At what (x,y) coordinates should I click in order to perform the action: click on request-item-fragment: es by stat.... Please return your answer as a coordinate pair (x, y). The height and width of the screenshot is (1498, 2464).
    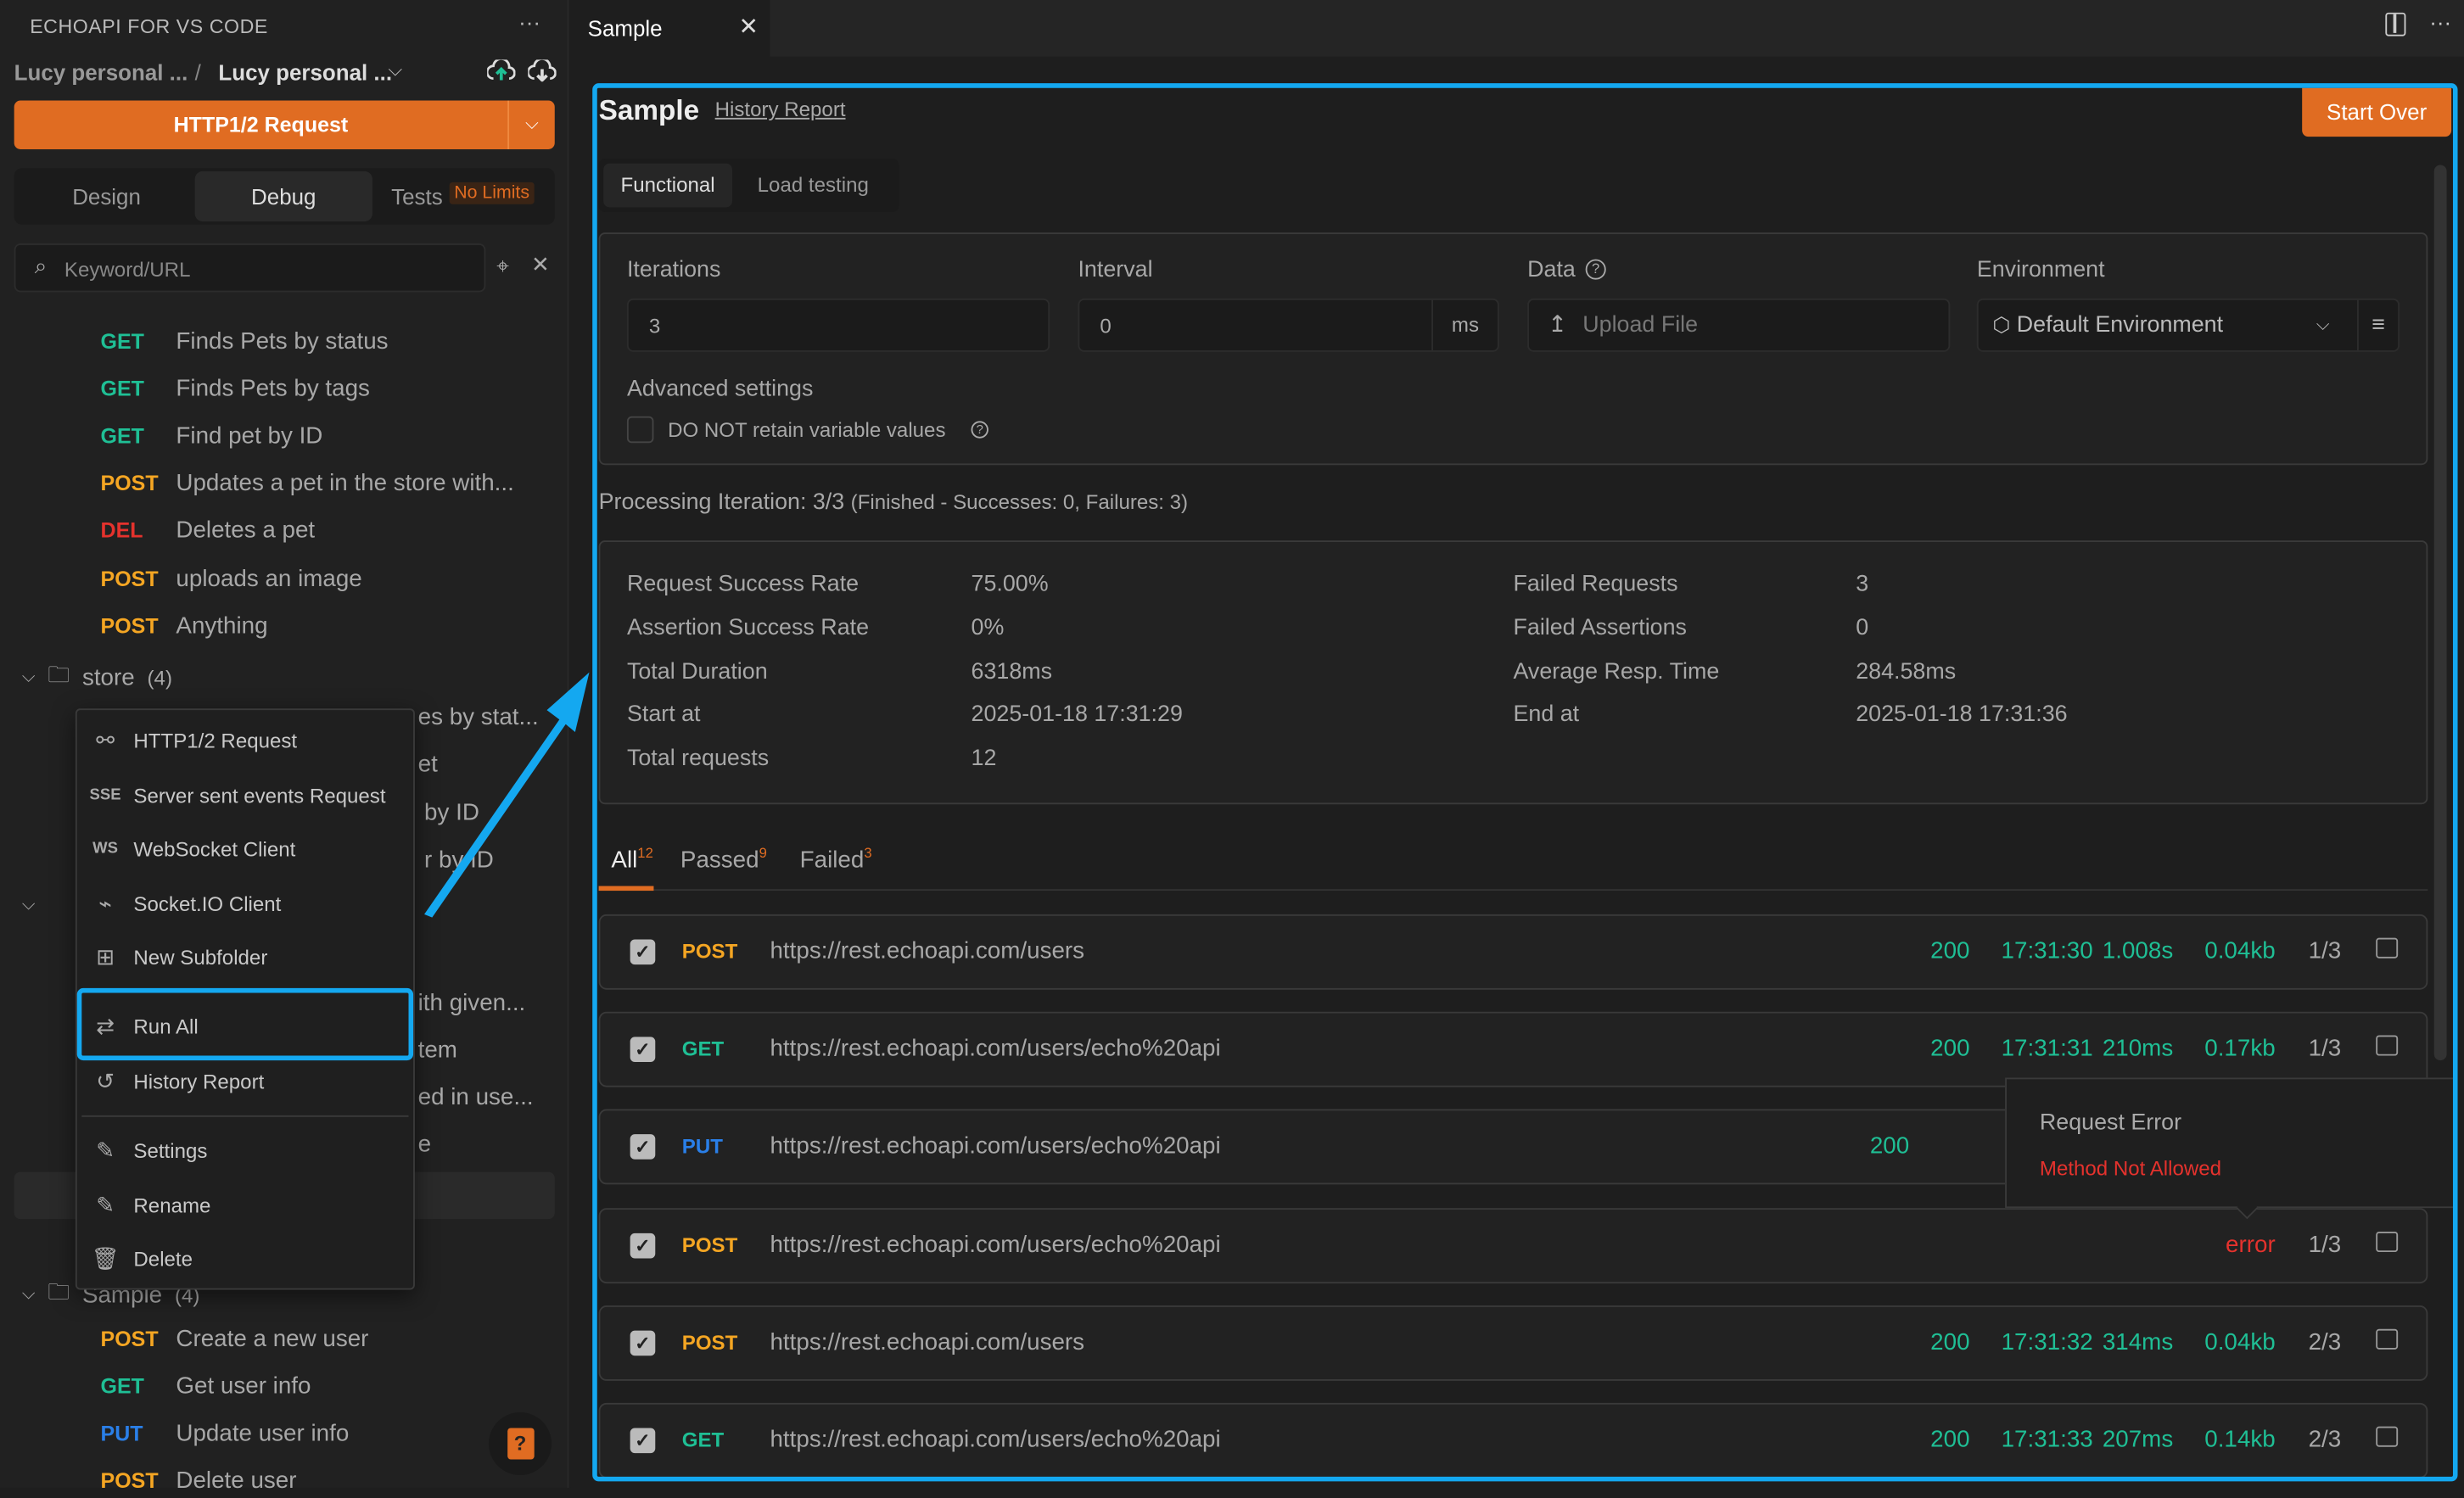
    Looking at the image, I should click on (478, 717).